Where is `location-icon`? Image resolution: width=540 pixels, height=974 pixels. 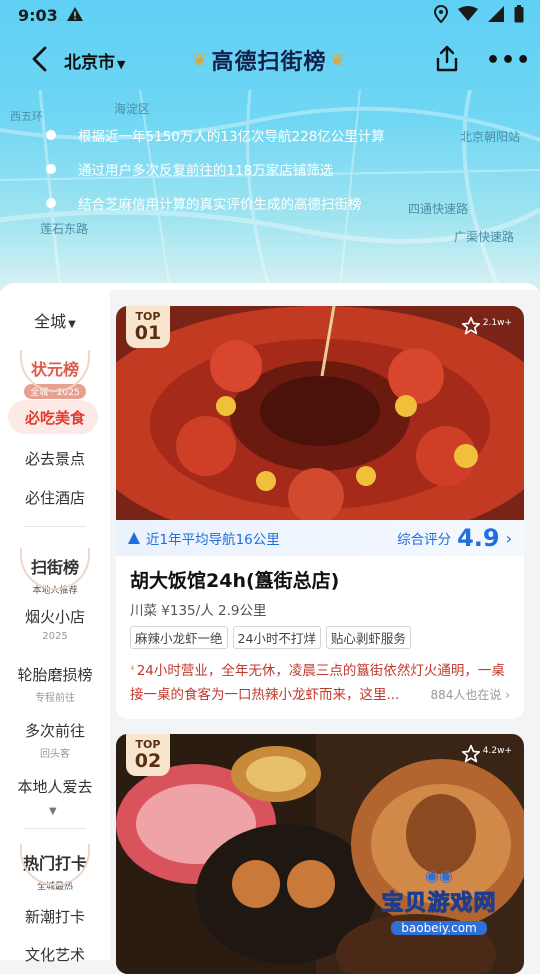 location-icon is located at coordinates (441, 14).